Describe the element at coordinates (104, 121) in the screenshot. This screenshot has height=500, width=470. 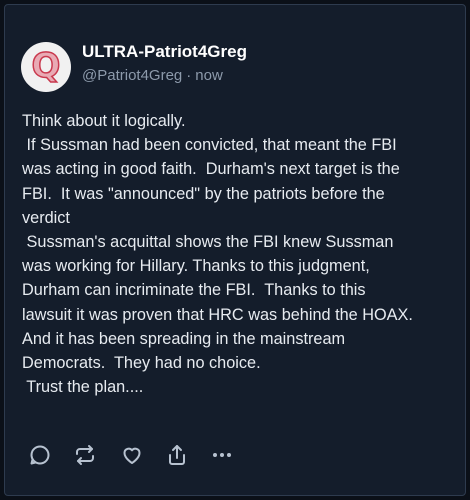
I see `post-text-line: Think about it logically.` at that location.